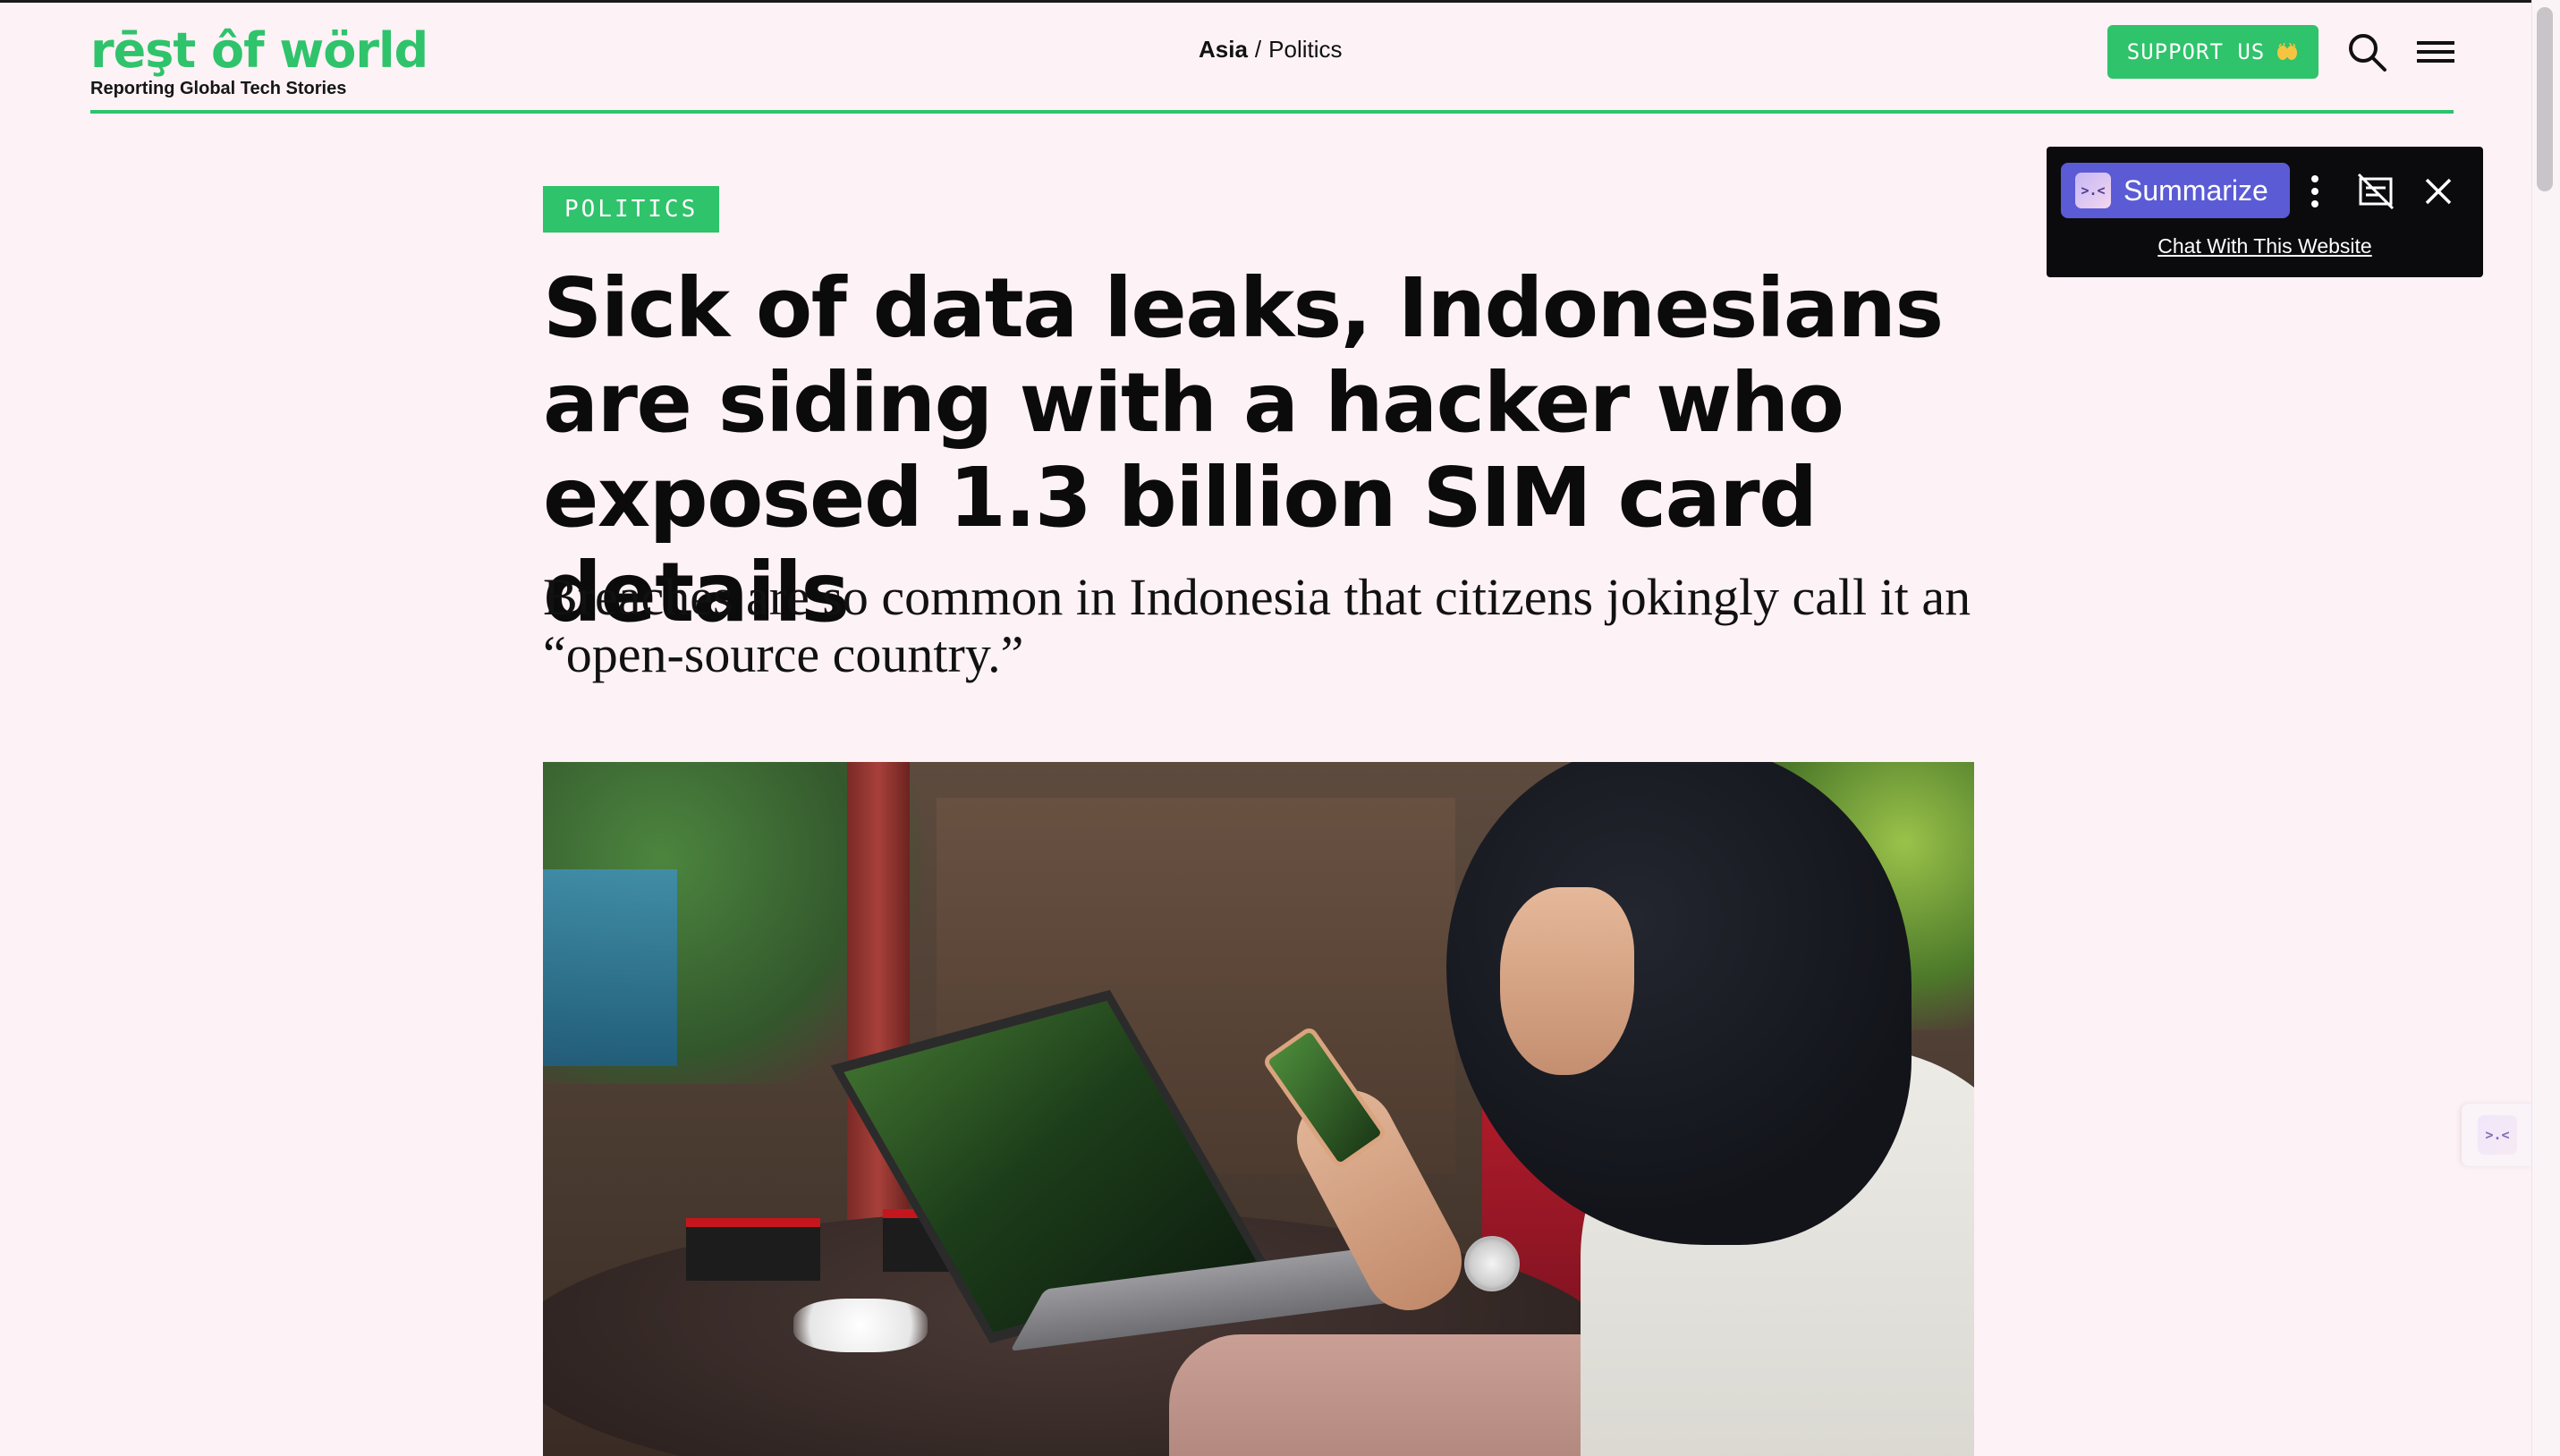  What do you see at coordinates (218, 88) in the screenshot?
I see `logo-tagline: Reporting Global Tech Stories` at bounding box center [218, 88].